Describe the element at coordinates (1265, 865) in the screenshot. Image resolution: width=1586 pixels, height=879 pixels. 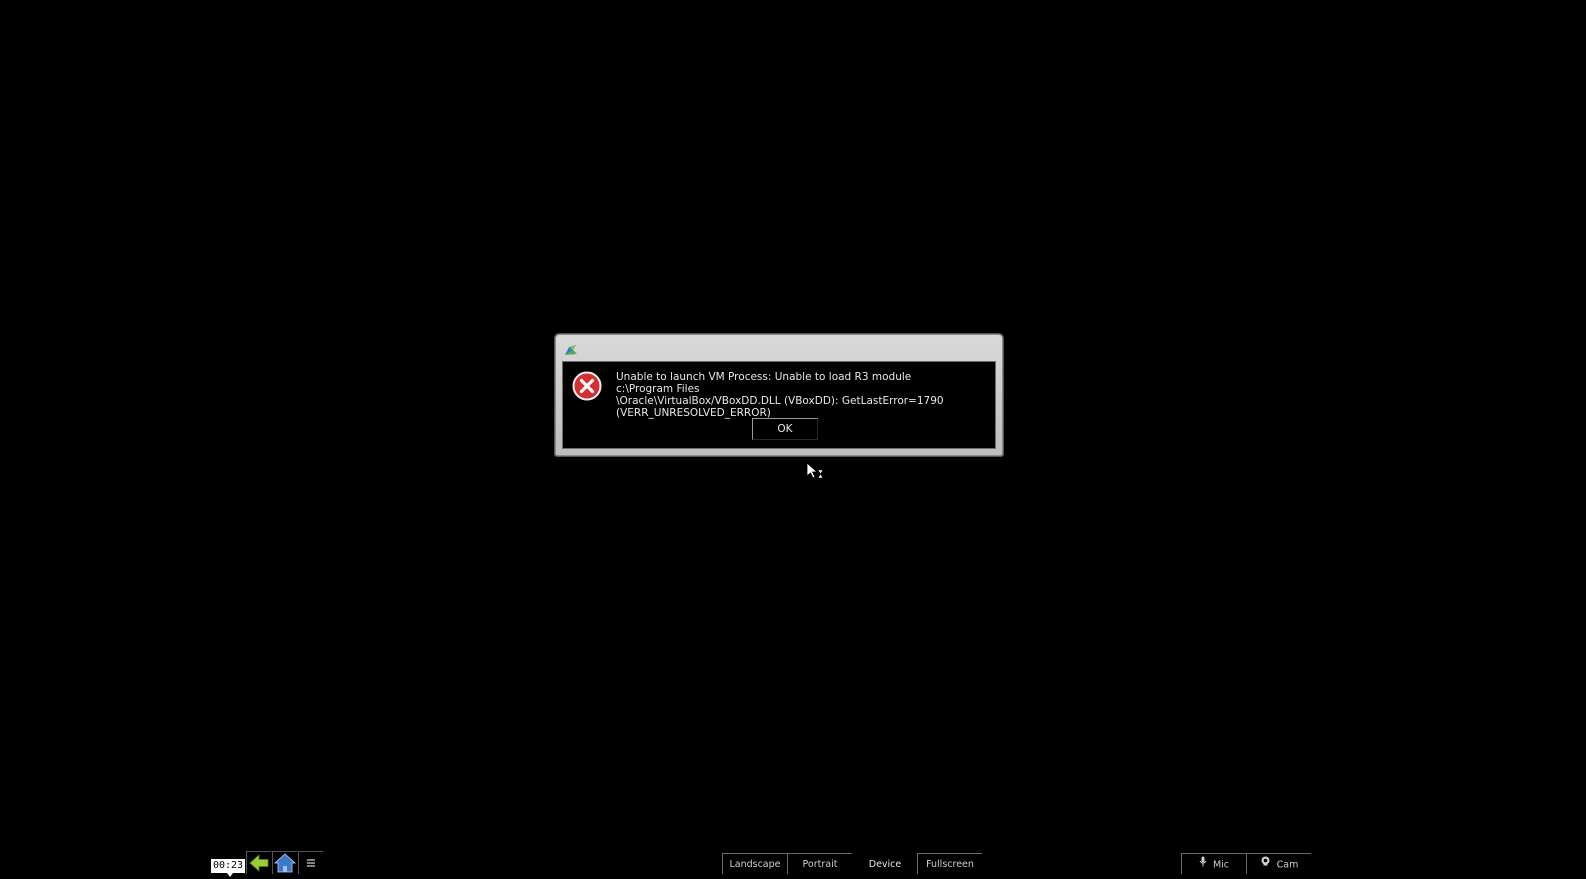
I see `camera-icon` at that location.